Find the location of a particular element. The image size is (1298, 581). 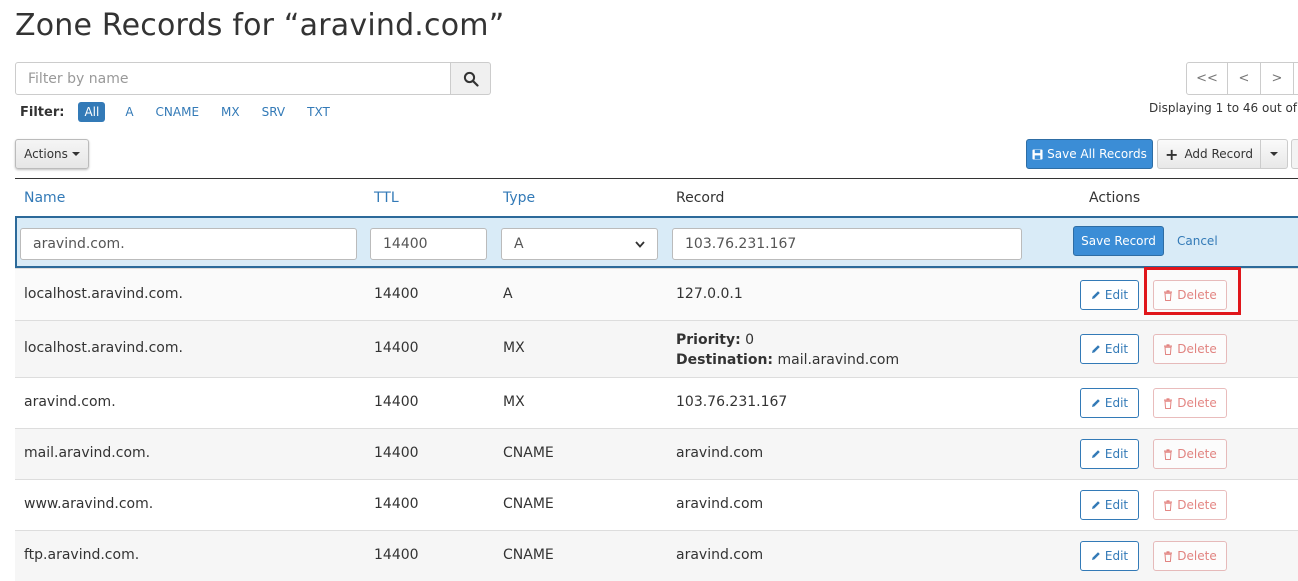

record-input is located at coordinates (847, 244).